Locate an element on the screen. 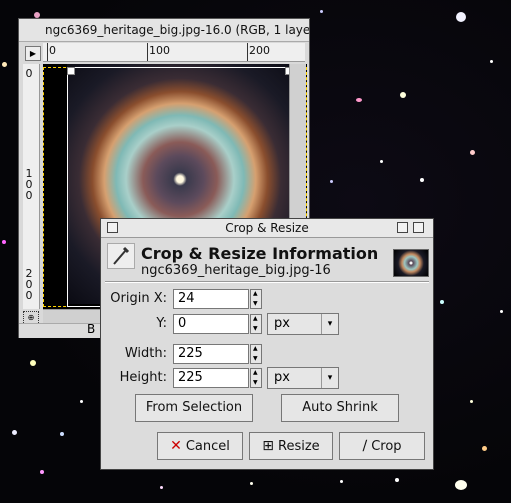 The image size is (511, 503). crop-tool-icon is located at coordinates (121, 256).